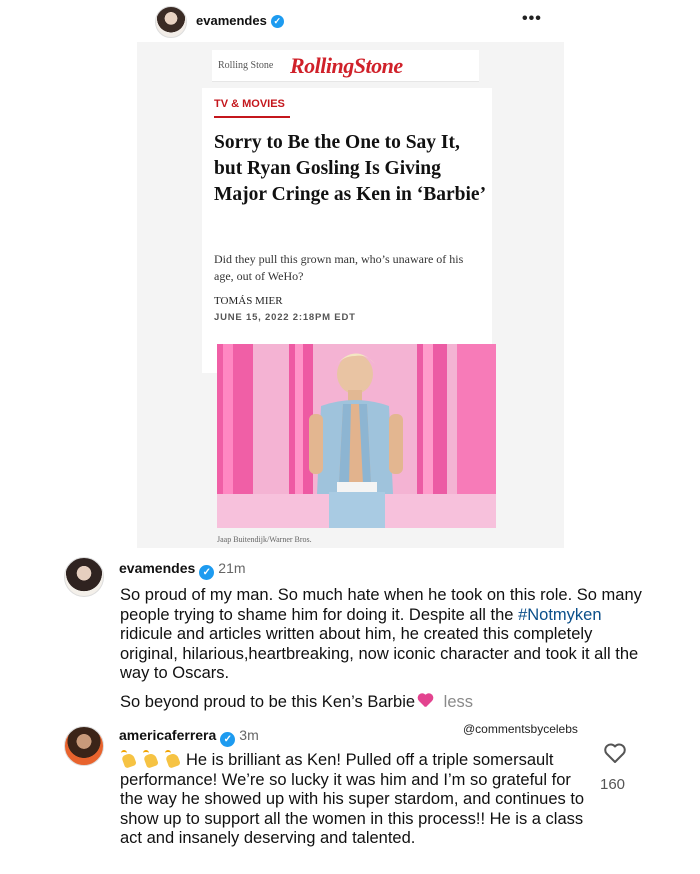  I want to click on comment-username: americaferrera ✓ 3m, so click(189, 737).